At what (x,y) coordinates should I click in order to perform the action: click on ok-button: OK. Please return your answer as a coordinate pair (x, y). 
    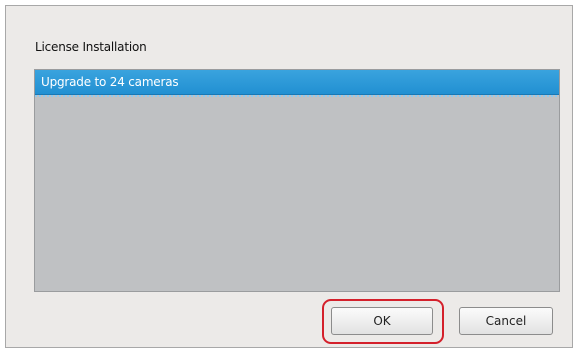
    Looking at the image, I should click on (382, 321).